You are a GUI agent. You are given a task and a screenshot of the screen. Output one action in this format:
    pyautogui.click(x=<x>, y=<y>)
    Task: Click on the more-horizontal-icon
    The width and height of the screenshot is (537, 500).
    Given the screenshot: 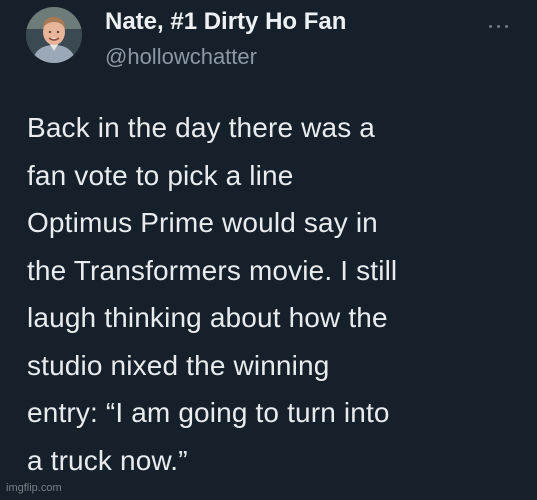 What is the action you would take?
    pyautogui.click(x=499, y=27)
    